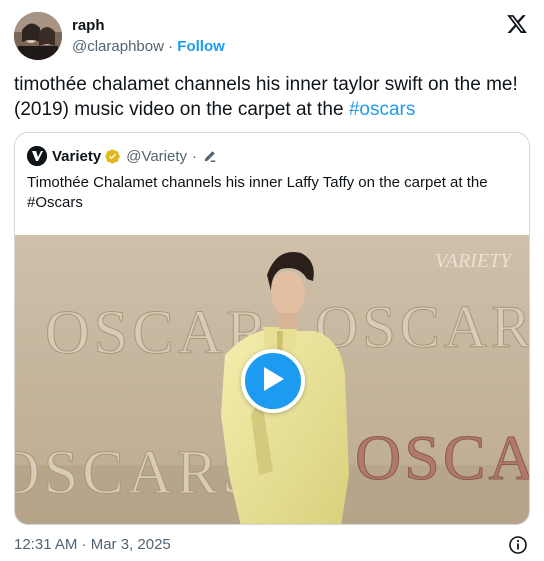  What do you see at coordinates (422, 327) in the screenshot?
I see `backdrop-word: OSCAR` at bounding box center [422, 327].